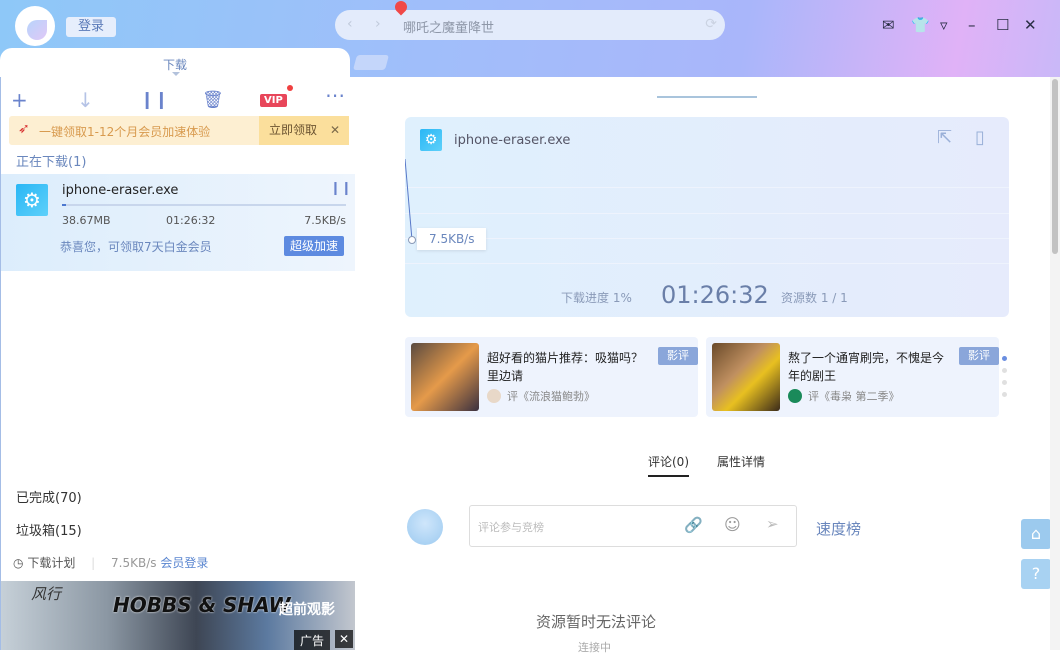 This screenshot has height=655, width=1060. Describe the element at coordinates (1030, 25) in the screenshot. I see `close-icon: ✕` at that location.